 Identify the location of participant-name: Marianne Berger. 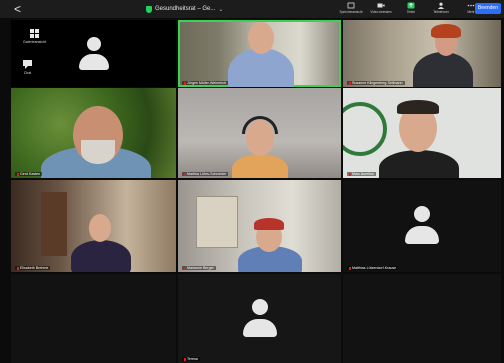
(199, 268).